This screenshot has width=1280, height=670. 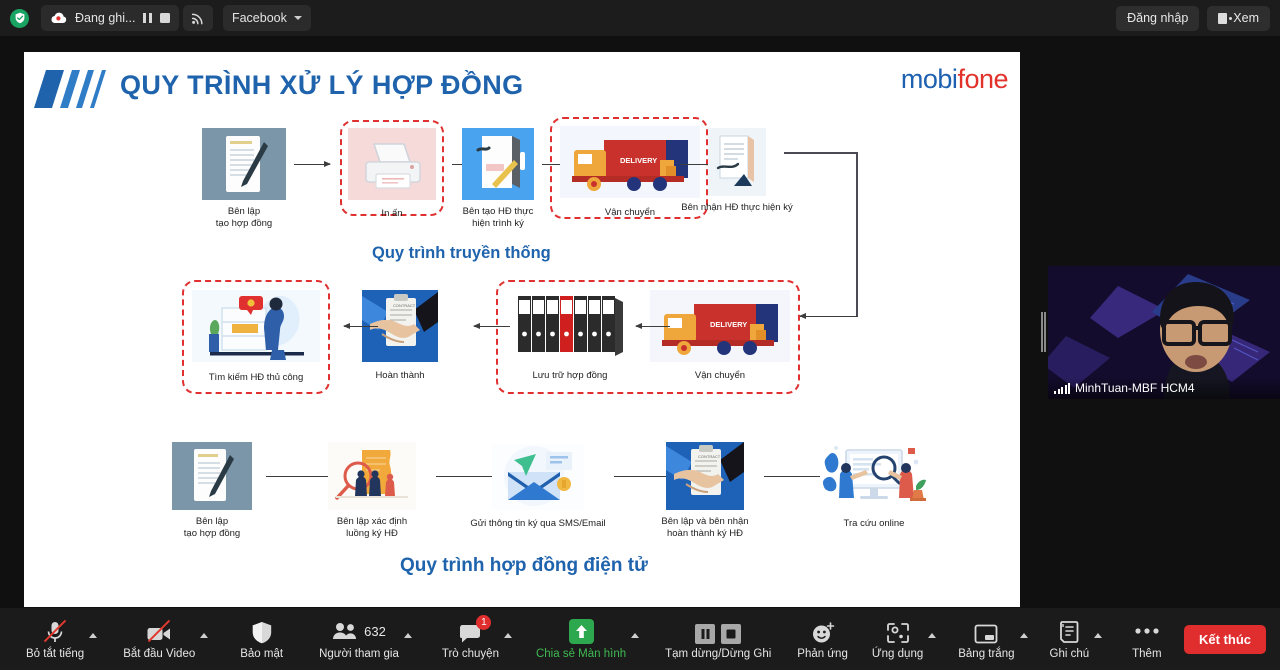 I want to click on toolbar-group-whiteboard: Bảng trắng, so click(x=993, y=639).